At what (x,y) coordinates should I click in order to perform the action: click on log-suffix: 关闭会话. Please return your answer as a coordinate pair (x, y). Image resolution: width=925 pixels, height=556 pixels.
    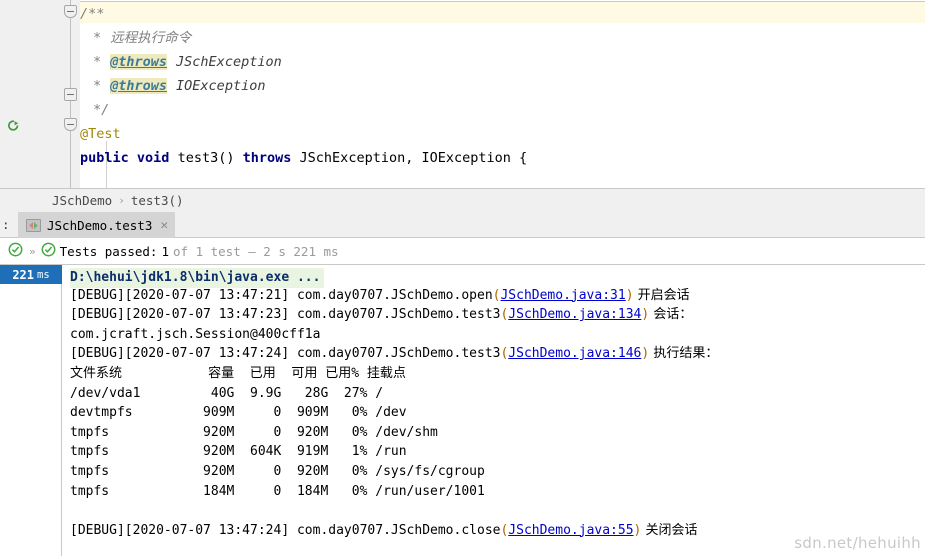
    Looking at the image, I should click on (669, 530).